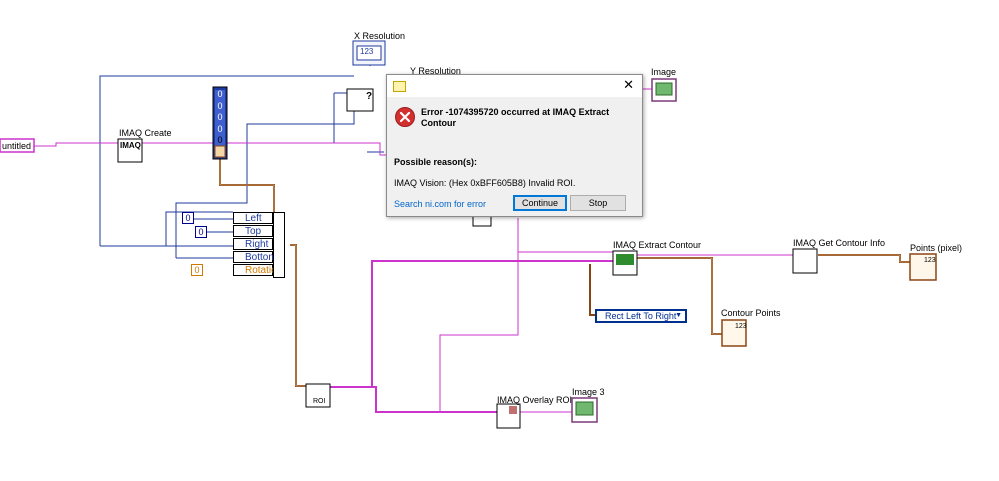 This screenshot has height=481, width=999. I want to click on unbundle-by-name-node: Left Top Right Bottom Rotation, so click(259, 245).